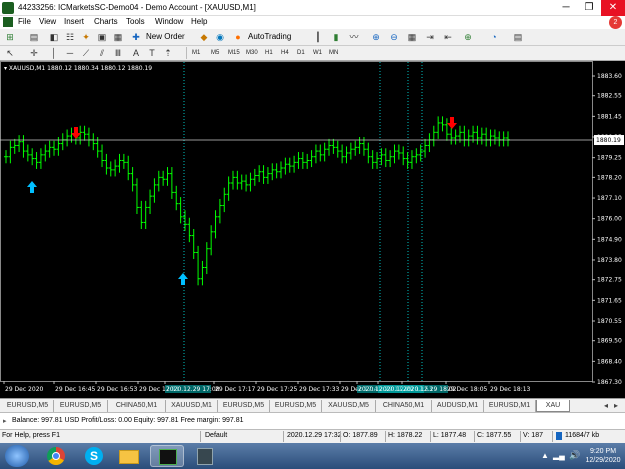 The width and height of the screenshot is (625, 469). Describe the element at coordinates (609, 382) in the screenshot. I see `y-tick-label: 1867.30` at that location.